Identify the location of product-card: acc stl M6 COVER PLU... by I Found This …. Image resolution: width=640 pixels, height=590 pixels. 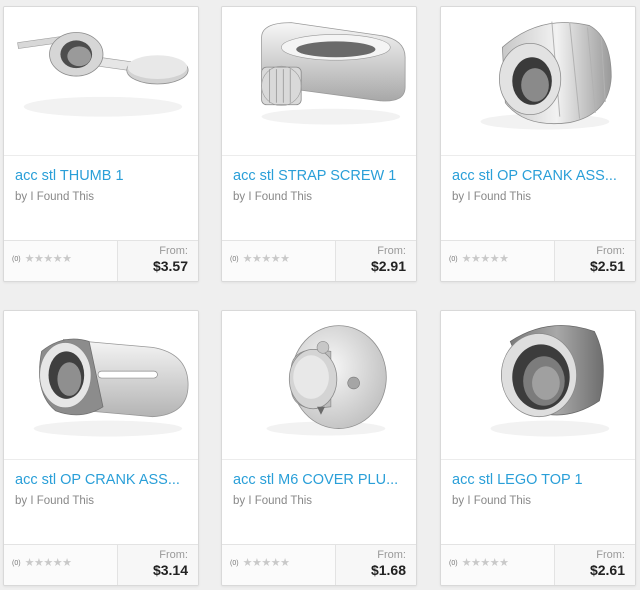
(319, 448).